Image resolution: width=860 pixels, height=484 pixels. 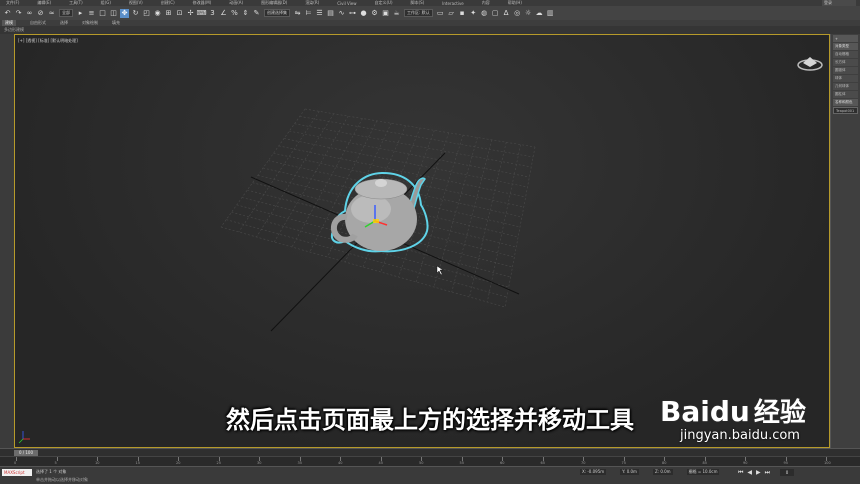 I want to click on undo-icon: ↶, so click(x=7, y=13).